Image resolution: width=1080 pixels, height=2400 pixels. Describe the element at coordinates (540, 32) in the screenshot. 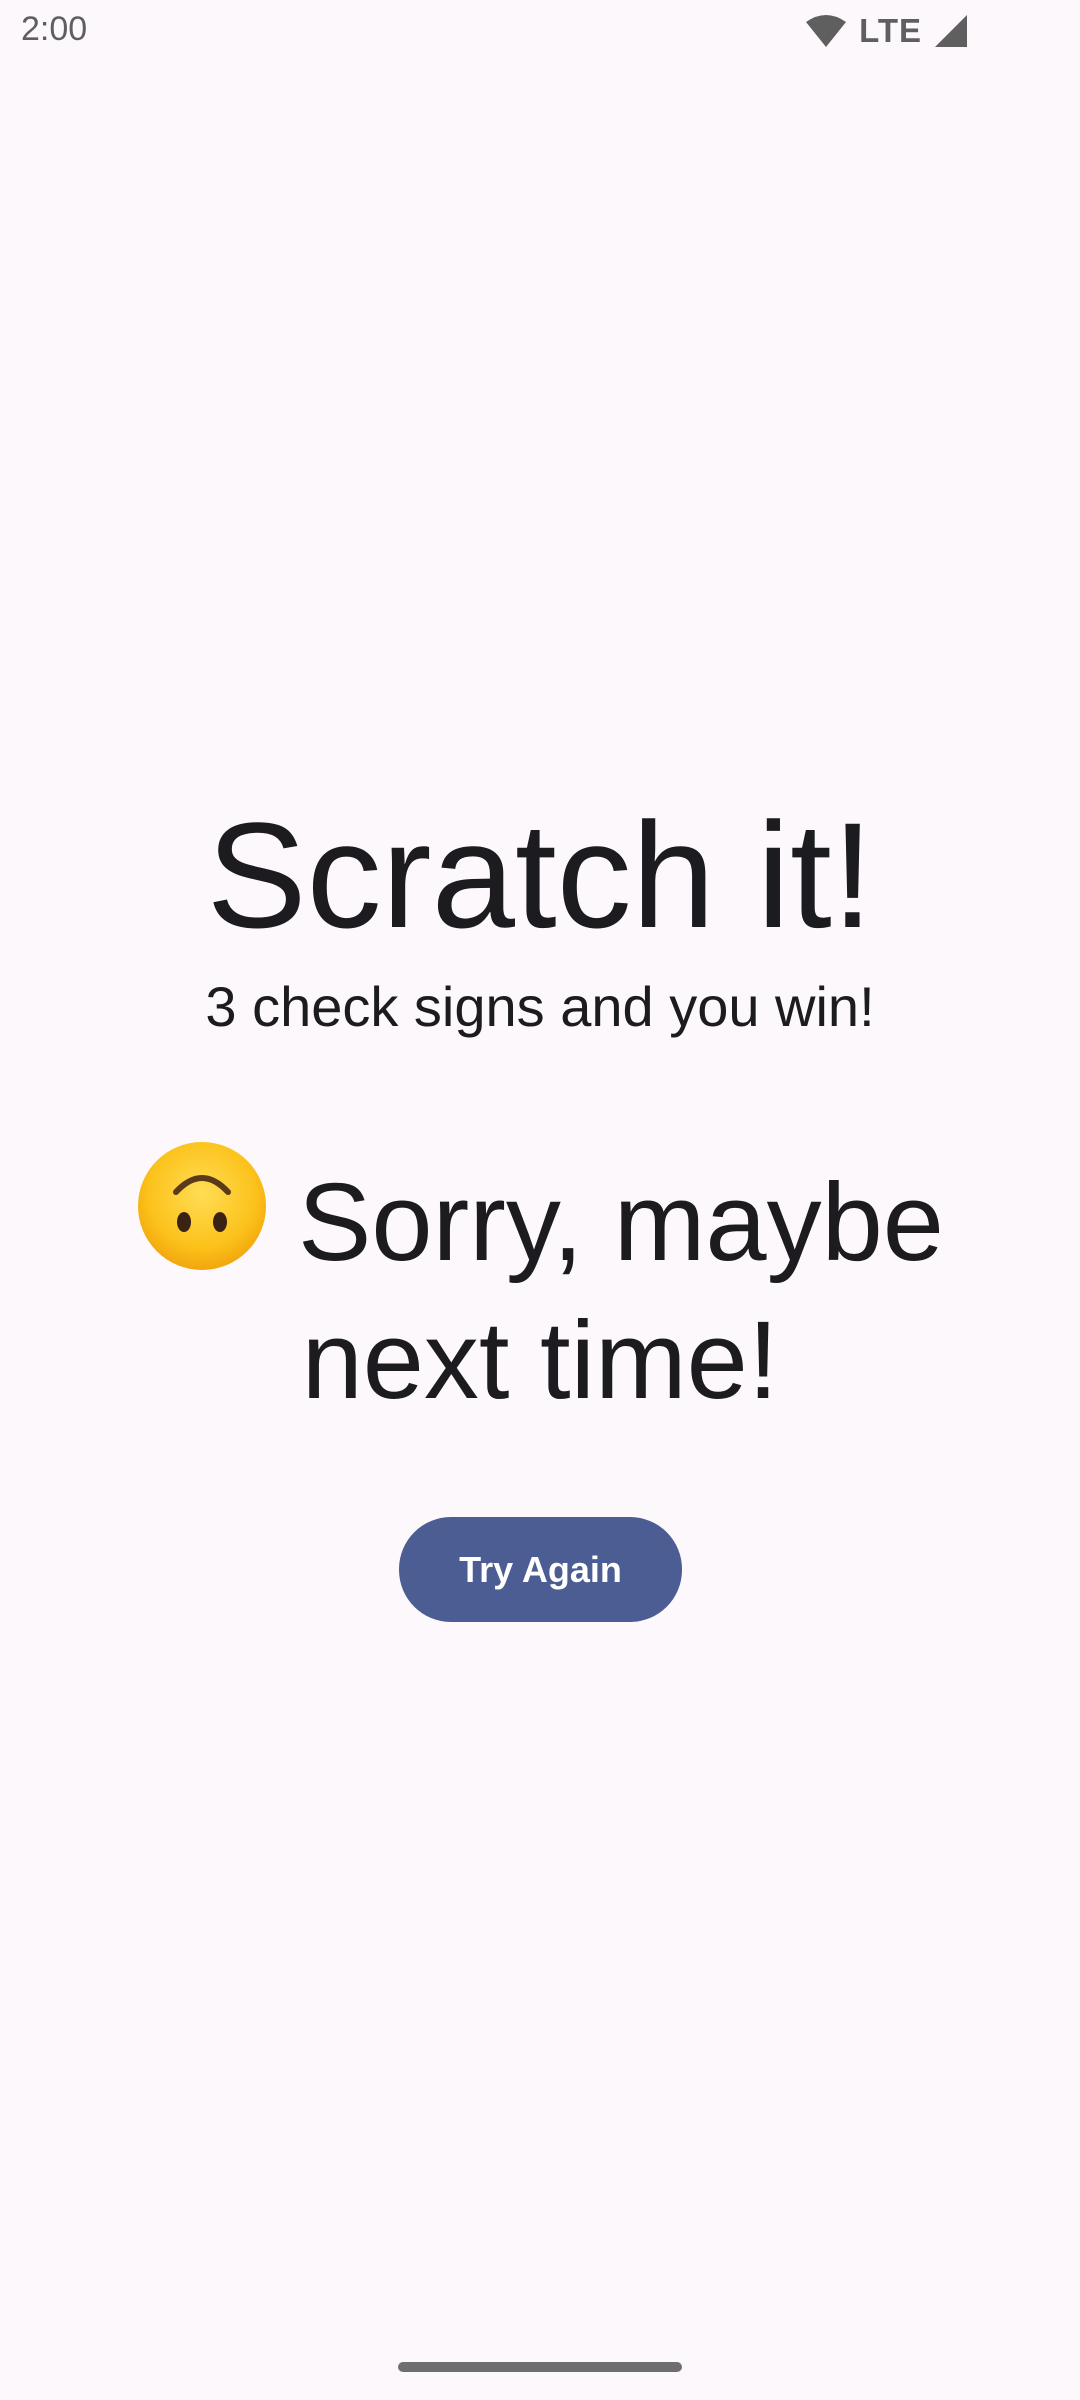

I see `status-bar: 2:00 LTE` at that location.